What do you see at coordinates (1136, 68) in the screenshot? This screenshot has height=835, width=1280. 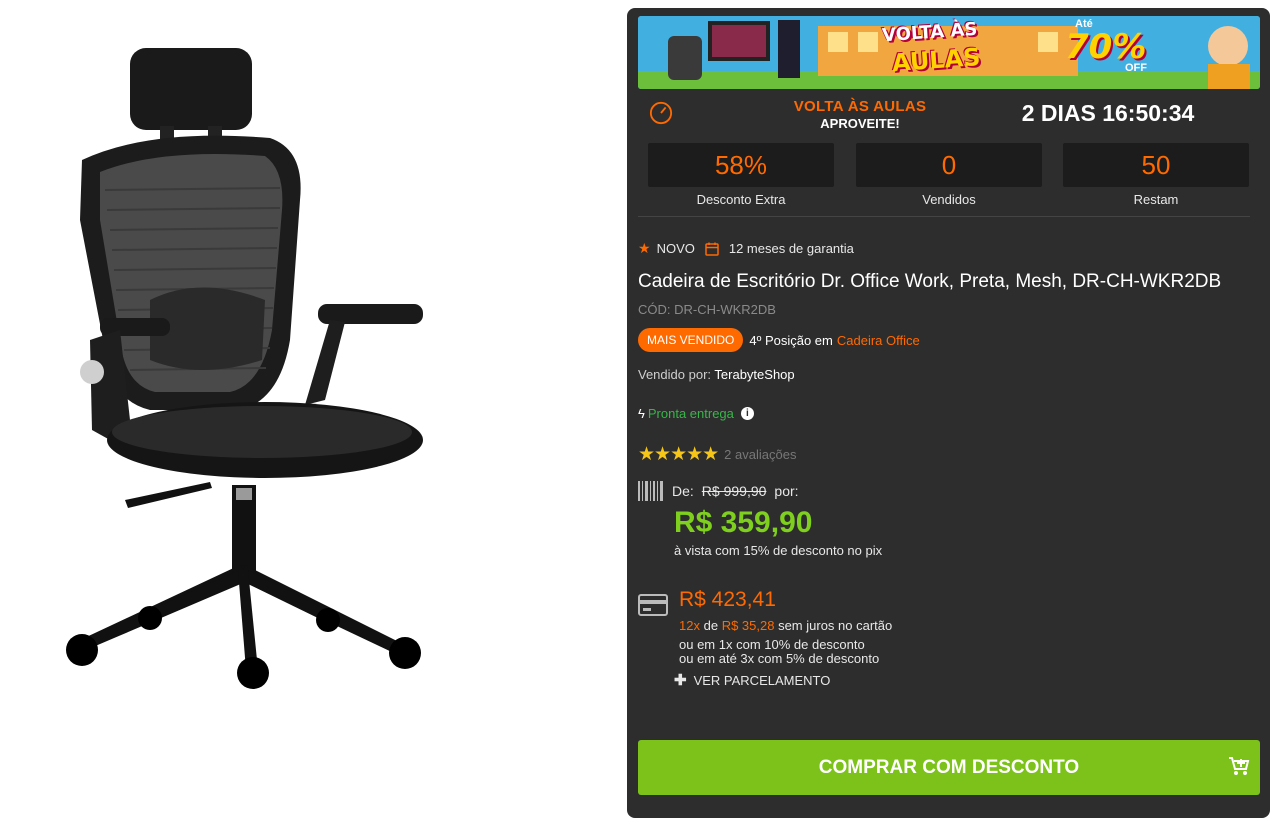 I see `banner-off: OFF` at bounding box center [1136, 68].